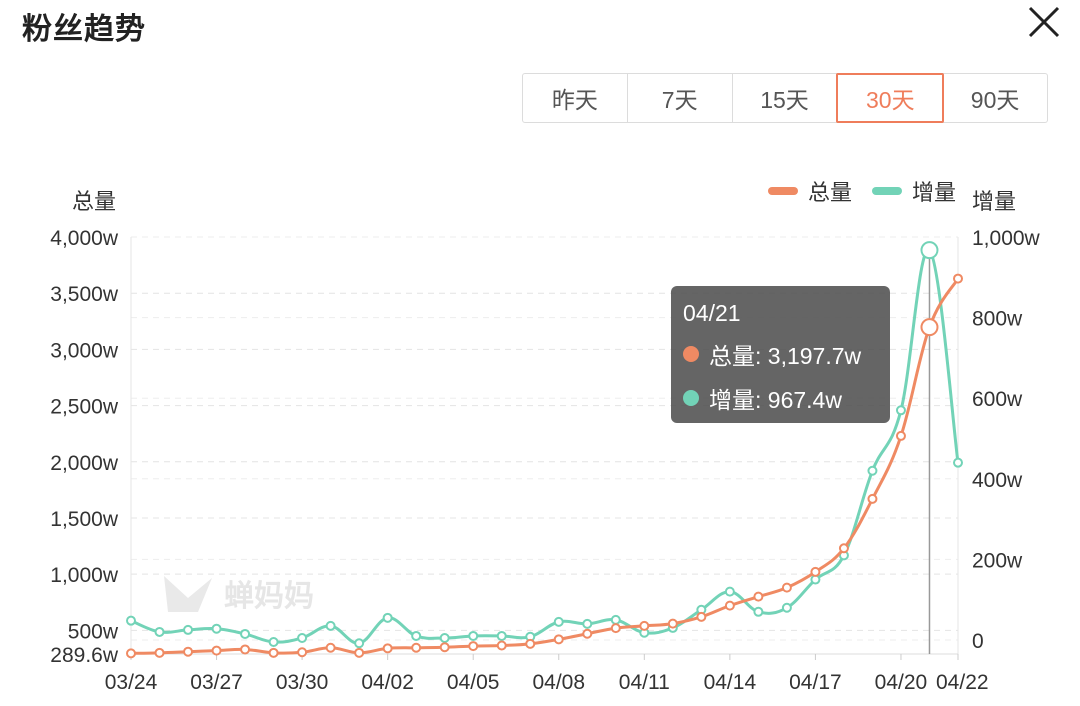 This screenshot has width=1080, height=706. Describe the element at coordinates (997, 399) in the screenshot. I see `right-tick-label: 600w` at that location.